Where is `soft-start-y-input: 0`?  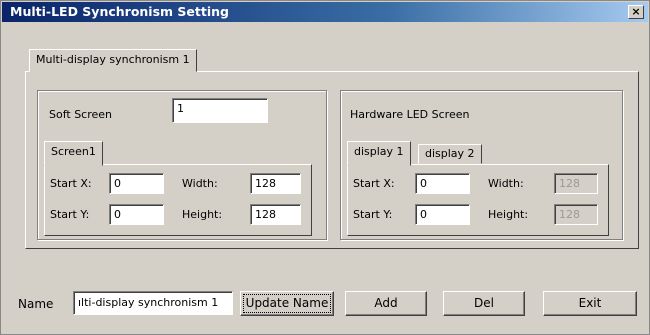 soft-start-y-input: 0 is located at coordinates (136, 214).